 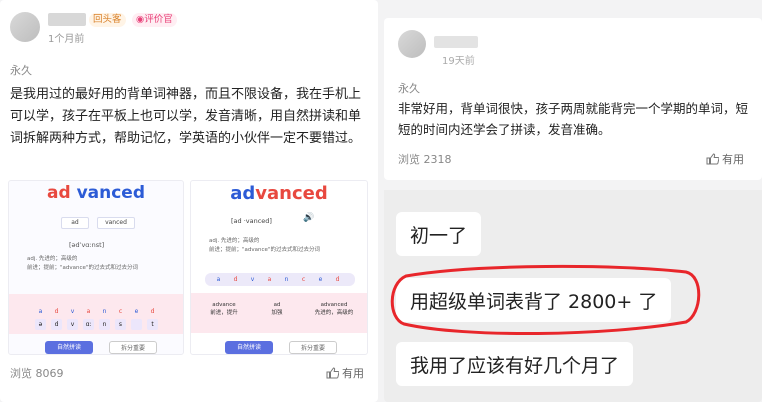 What do you see at coordinates (251, 221) in the screenshot?
I see `split-line: [ad ·vanced]` at bounding box center [251, 221].